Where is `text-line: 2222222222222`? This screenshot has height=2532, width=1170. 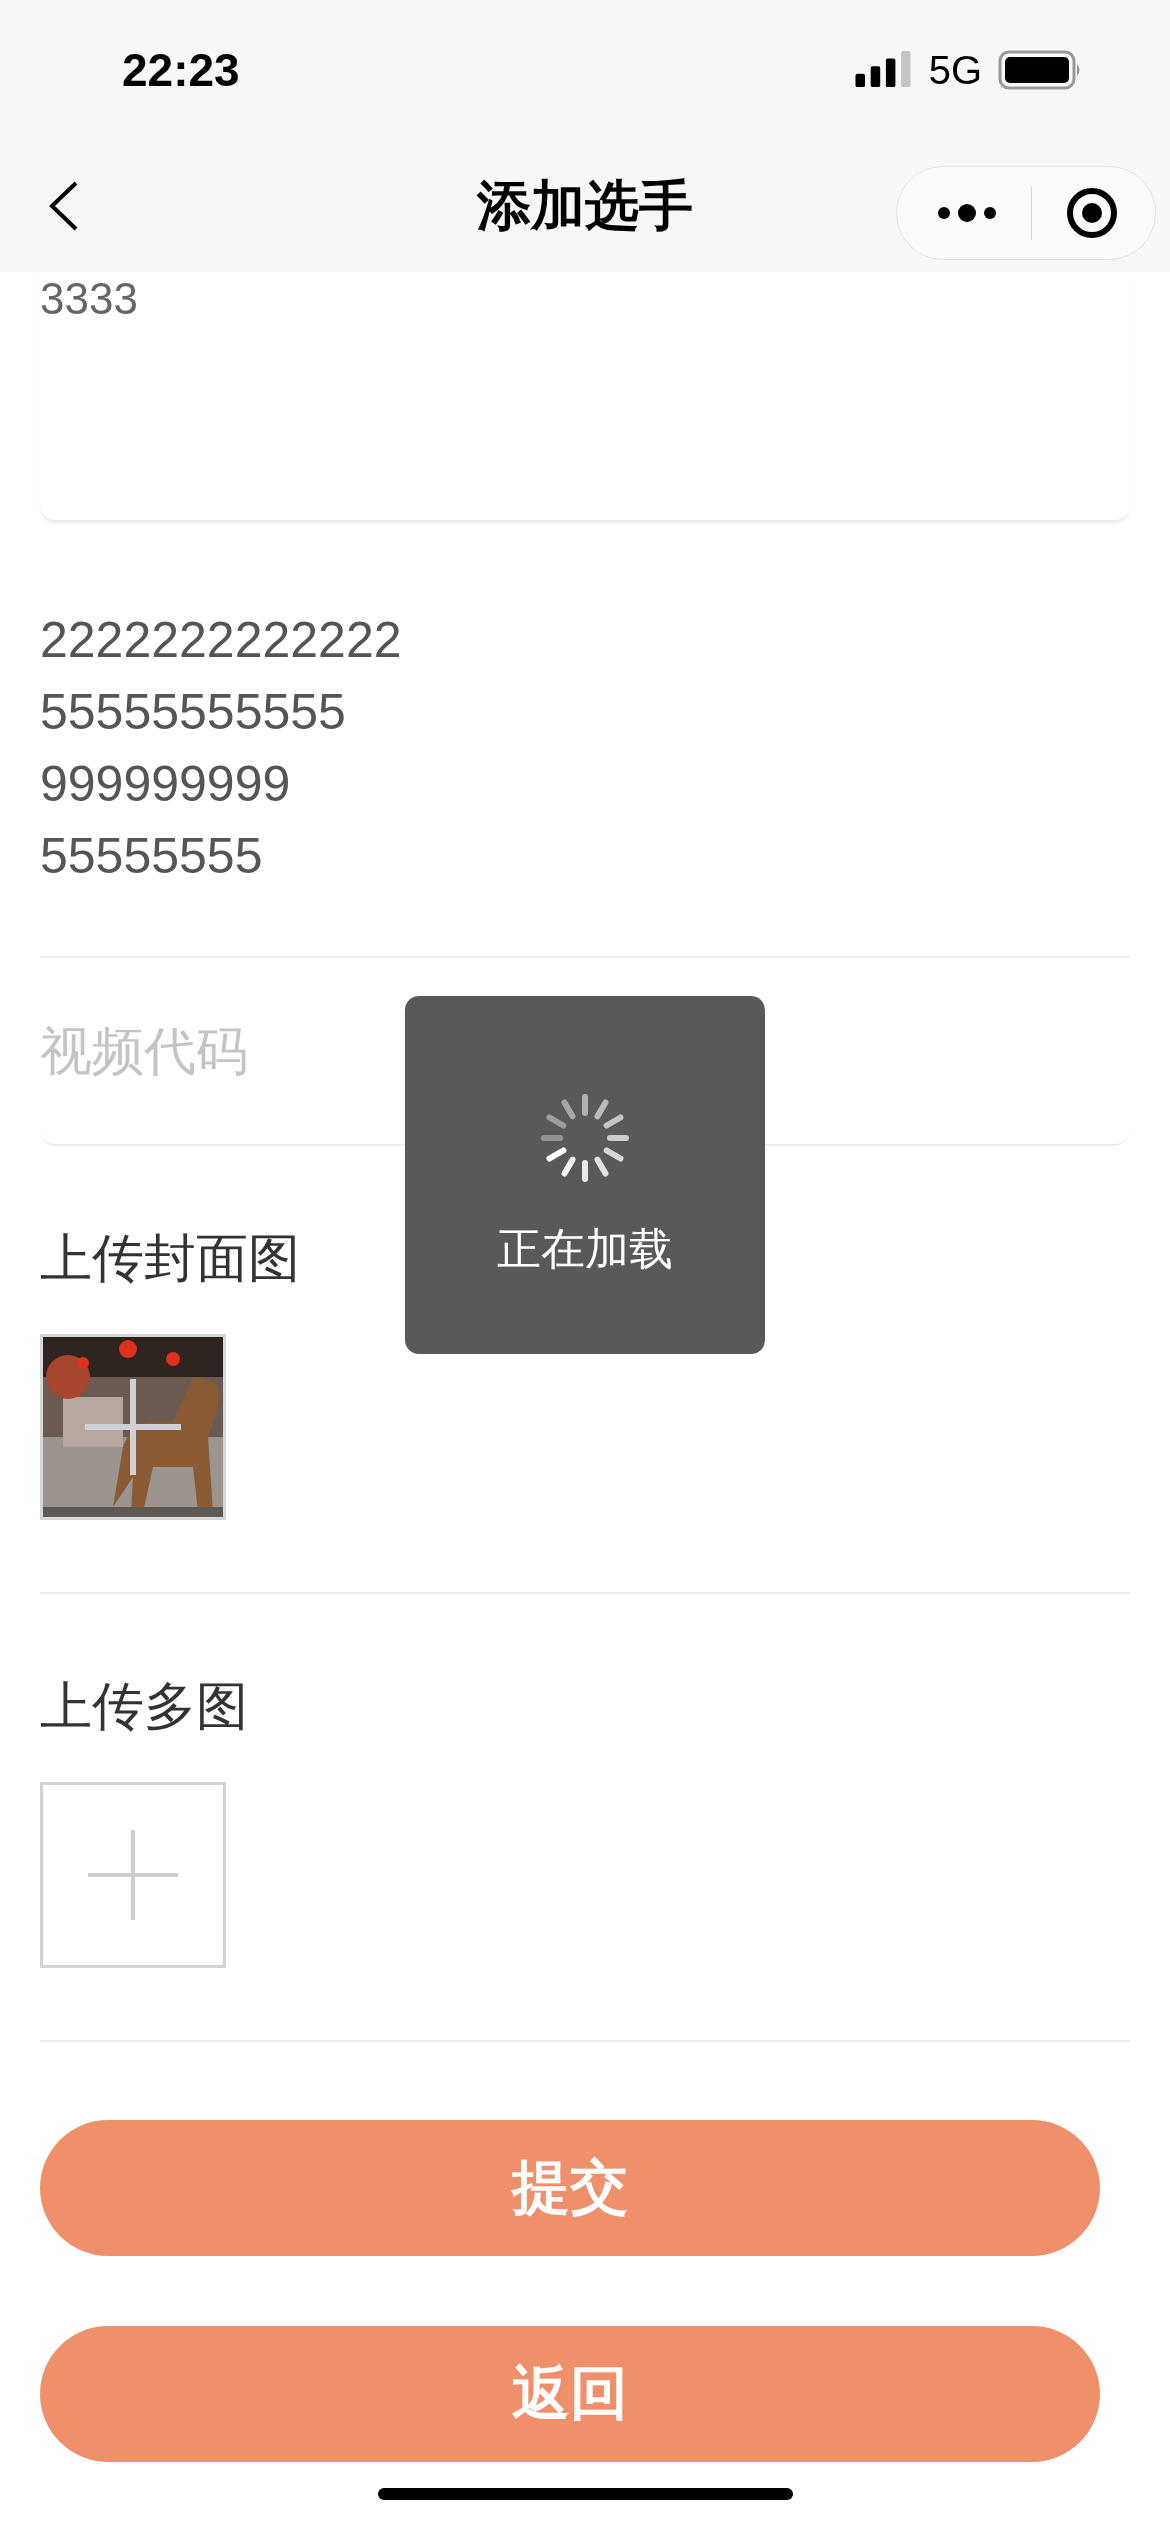
text-line: 2222222222222 is located at coordinates (221, 640).